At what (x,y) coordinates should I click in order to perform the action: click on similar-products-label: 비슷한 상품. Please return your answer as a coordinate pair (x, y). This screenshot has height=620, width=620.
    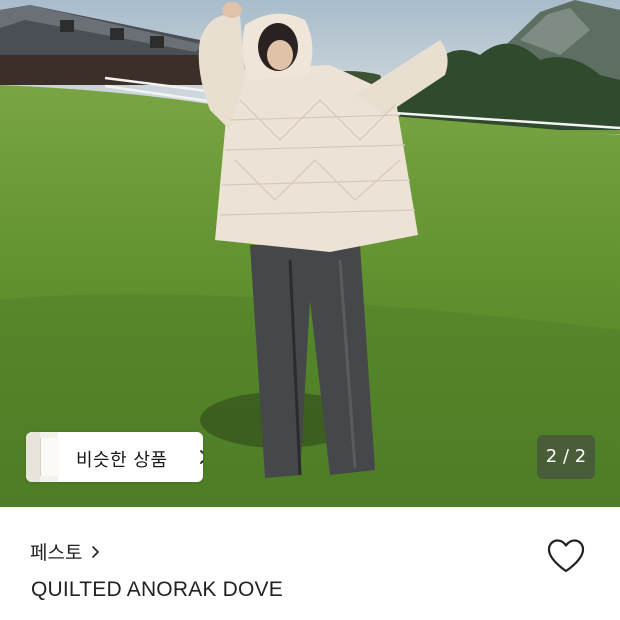
    Looking at the image, I should click on (122, 460).